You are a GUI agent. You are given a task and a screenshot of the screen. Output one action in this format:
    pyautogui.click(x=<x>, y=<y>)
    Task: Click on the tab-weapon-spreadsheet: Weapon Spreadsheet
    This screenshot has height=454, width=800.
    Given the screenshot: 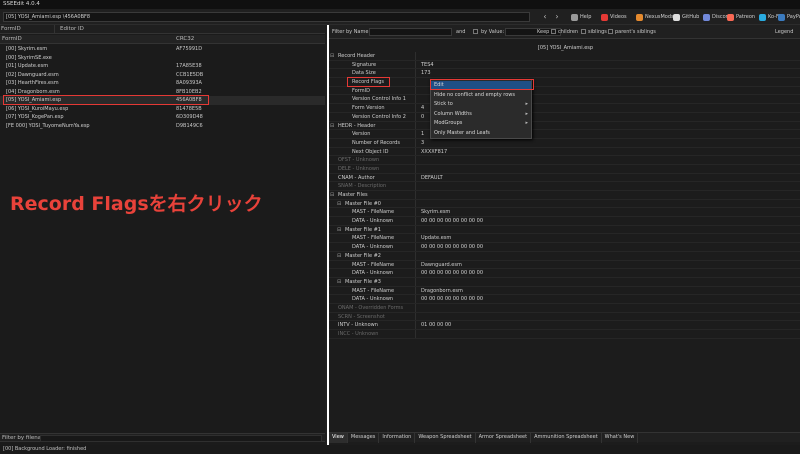 What is the action you would take?
    pyautogui.click(x=445, y=438)
    